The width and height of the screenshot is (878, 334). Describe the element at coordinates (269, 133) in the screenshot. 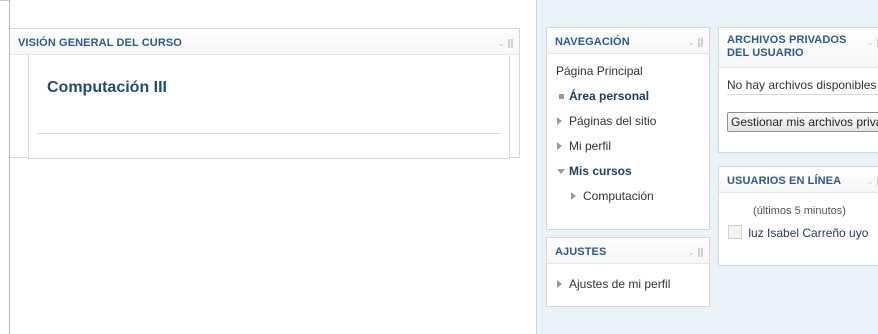

I see `course-divider` at that location.